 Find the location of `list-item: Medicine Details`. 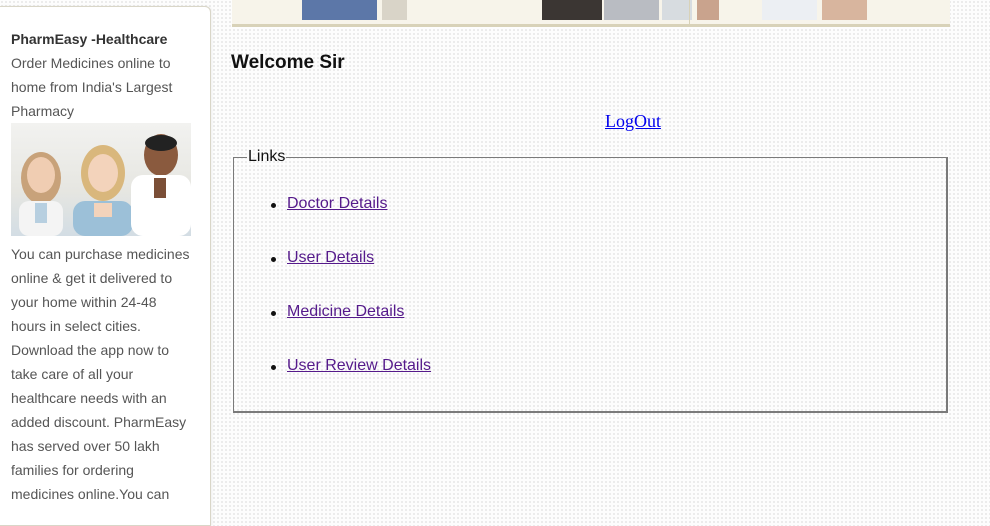

list-item: Medicine Details is located at coordinates (351, 330).